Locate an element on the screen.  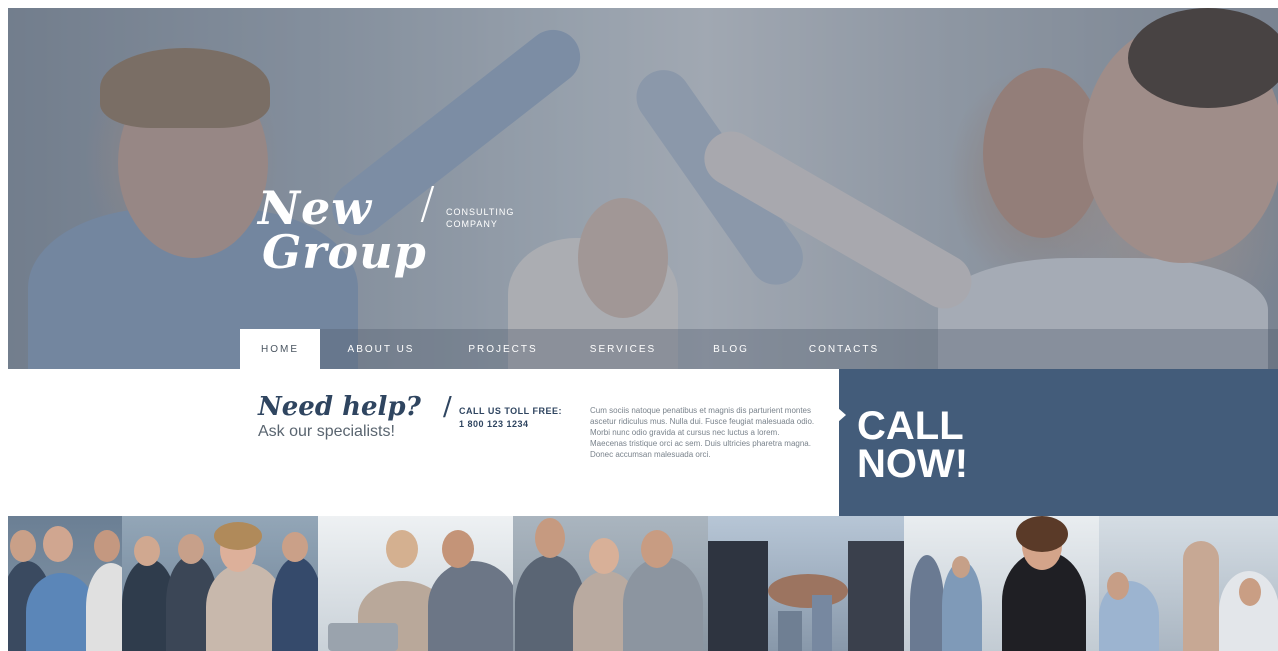
team-group-photo is located at coordinates (65, 583).